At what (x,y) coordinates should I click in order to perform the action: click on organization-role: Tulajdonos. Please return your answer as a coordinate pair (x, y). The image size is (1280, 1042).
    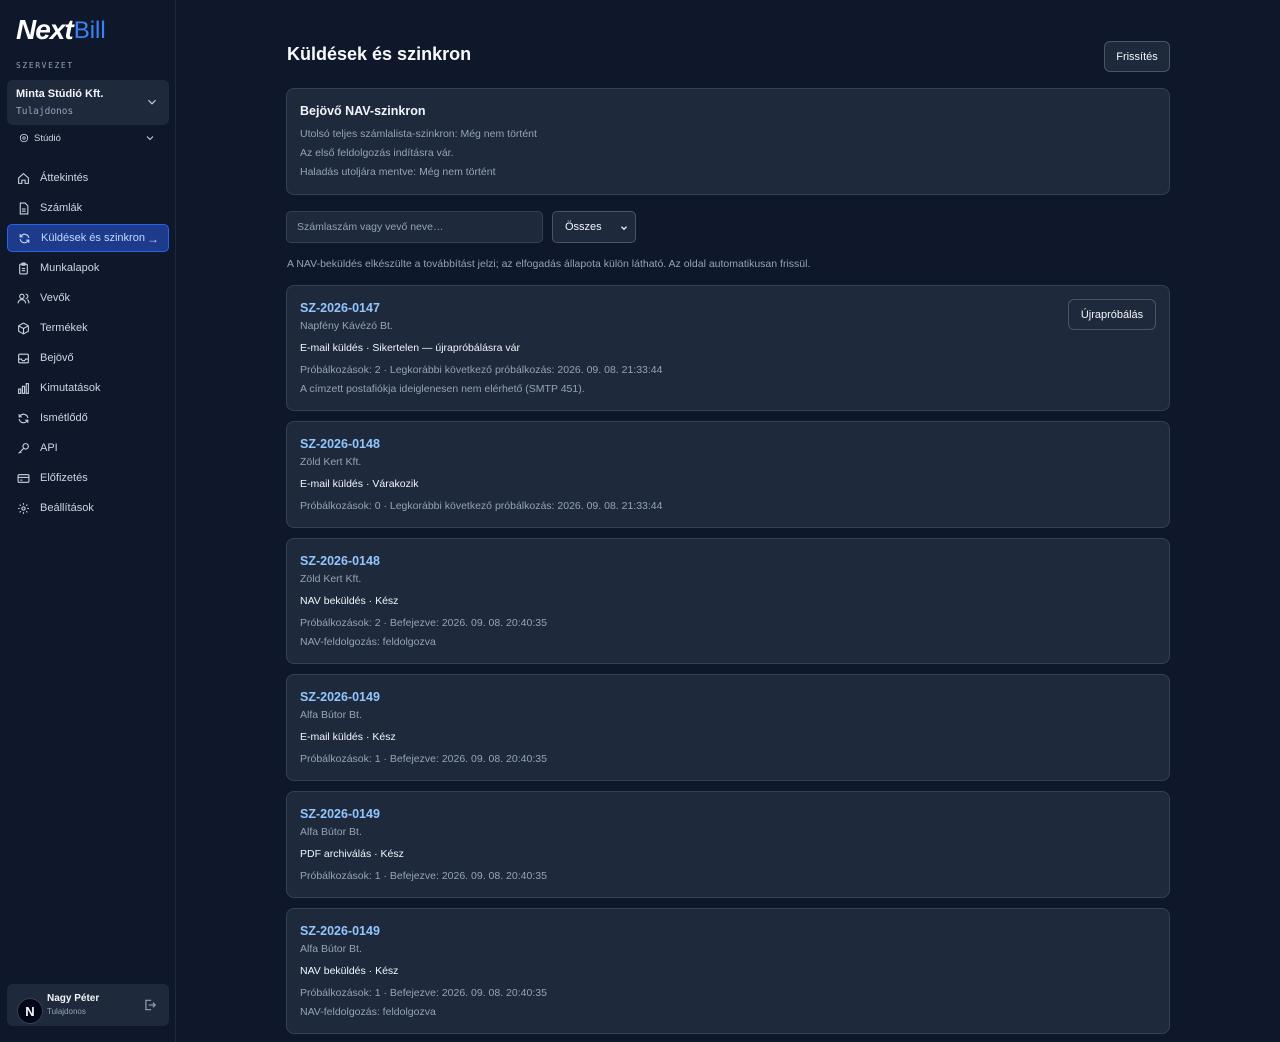
    Looking at the image, I should click on (45, 111).